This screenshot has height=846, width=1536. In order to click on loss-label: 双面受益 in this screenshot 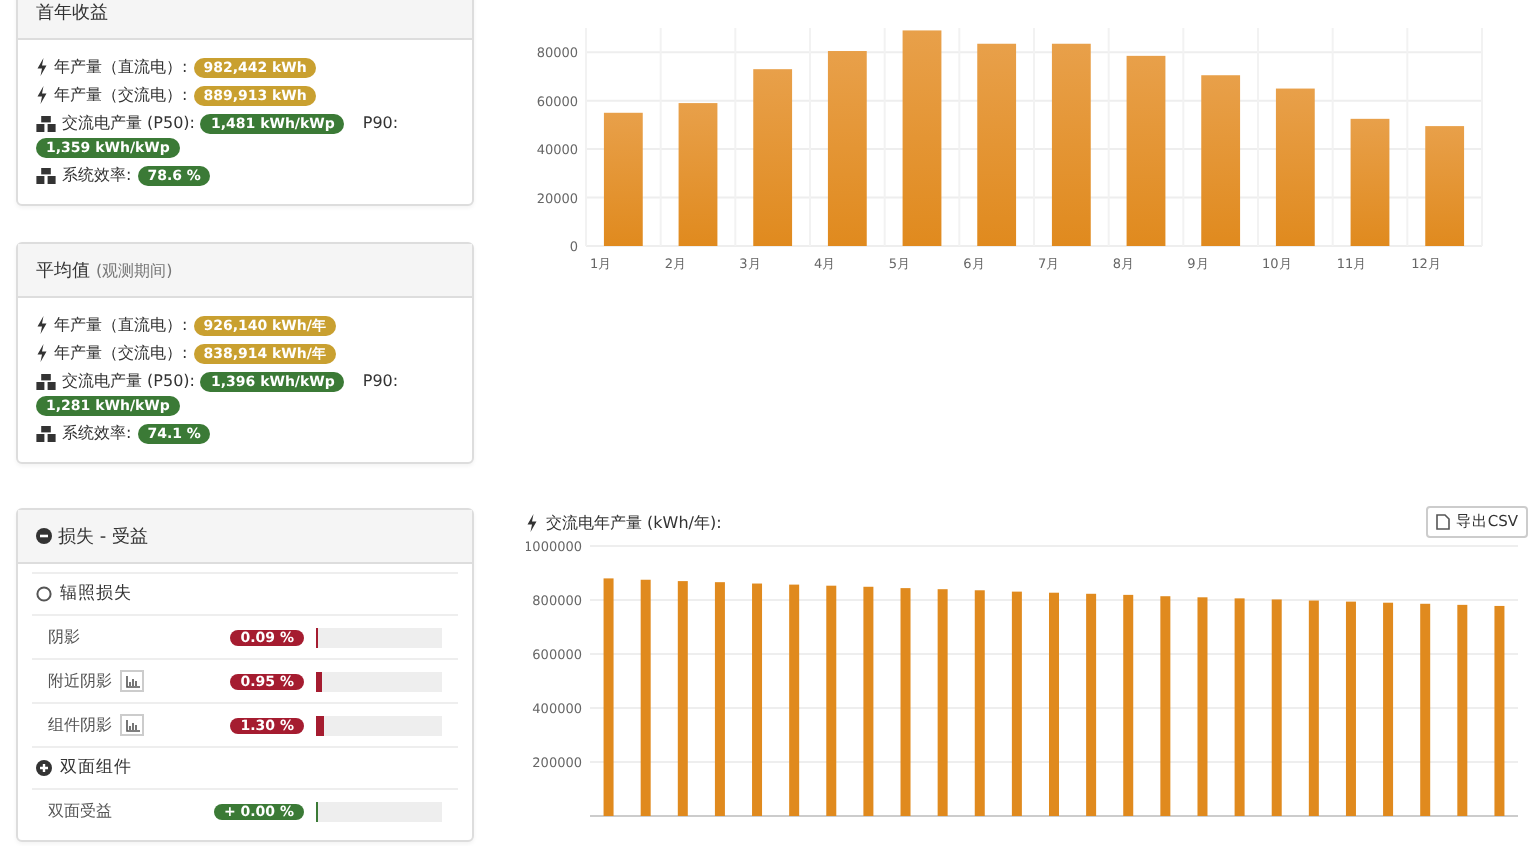, I will do `click(80, 811)`.